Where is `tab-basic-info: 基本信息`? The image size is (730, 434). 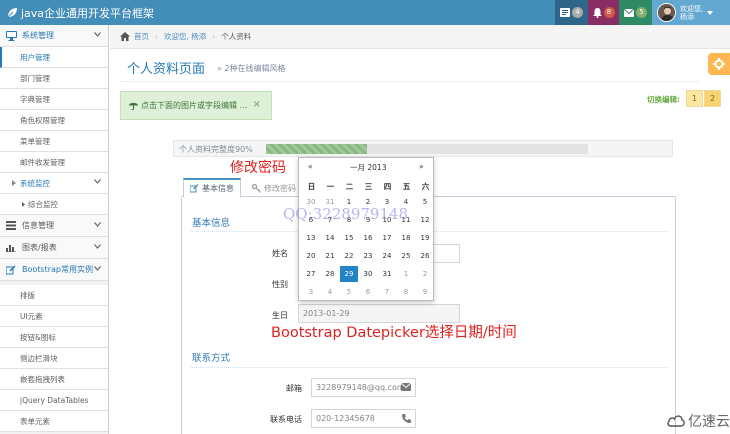 tab-basic-info: 基本信息 is located at coordinates (212, 188).